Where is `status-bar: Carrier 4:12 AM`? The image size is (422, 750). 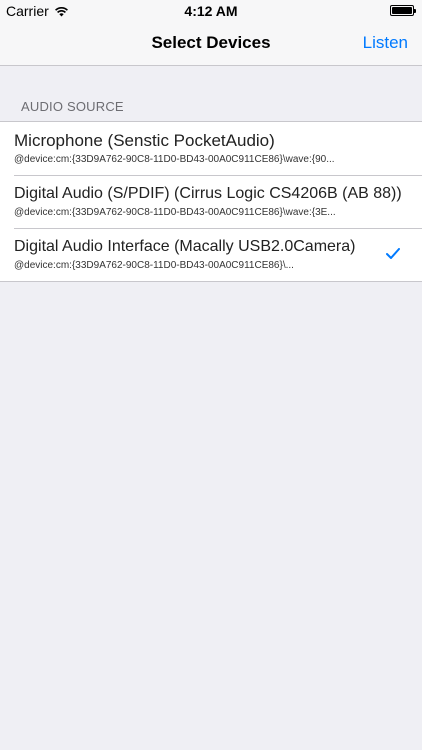 status-bar: Carrier 4:12 AM is located at coordinates (211, 11).